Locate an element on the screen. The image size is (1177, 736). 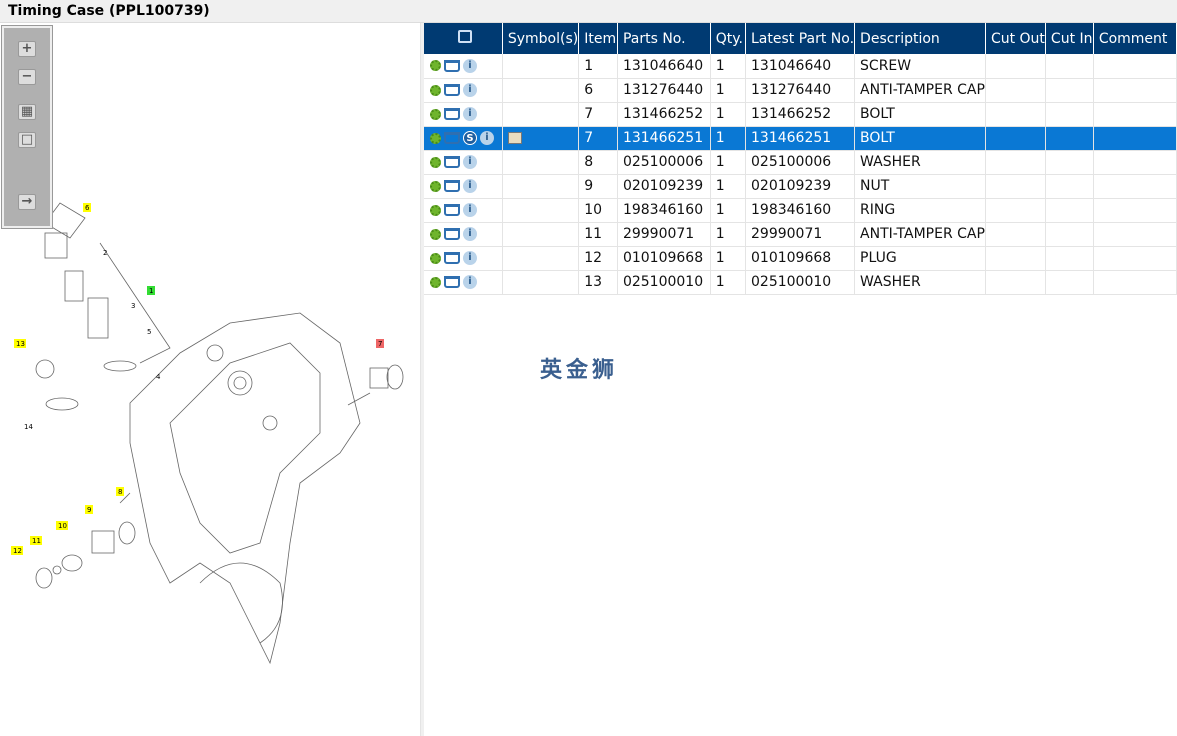
callout-9: 9 is located at coordinates (89, 510).